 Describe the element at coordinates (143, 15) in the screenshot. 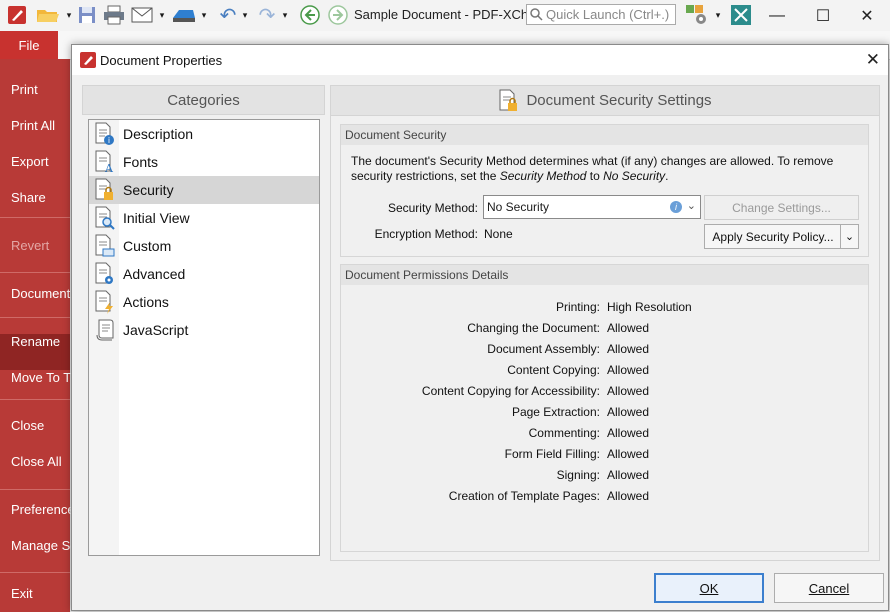

I see `email-icon` at that location.